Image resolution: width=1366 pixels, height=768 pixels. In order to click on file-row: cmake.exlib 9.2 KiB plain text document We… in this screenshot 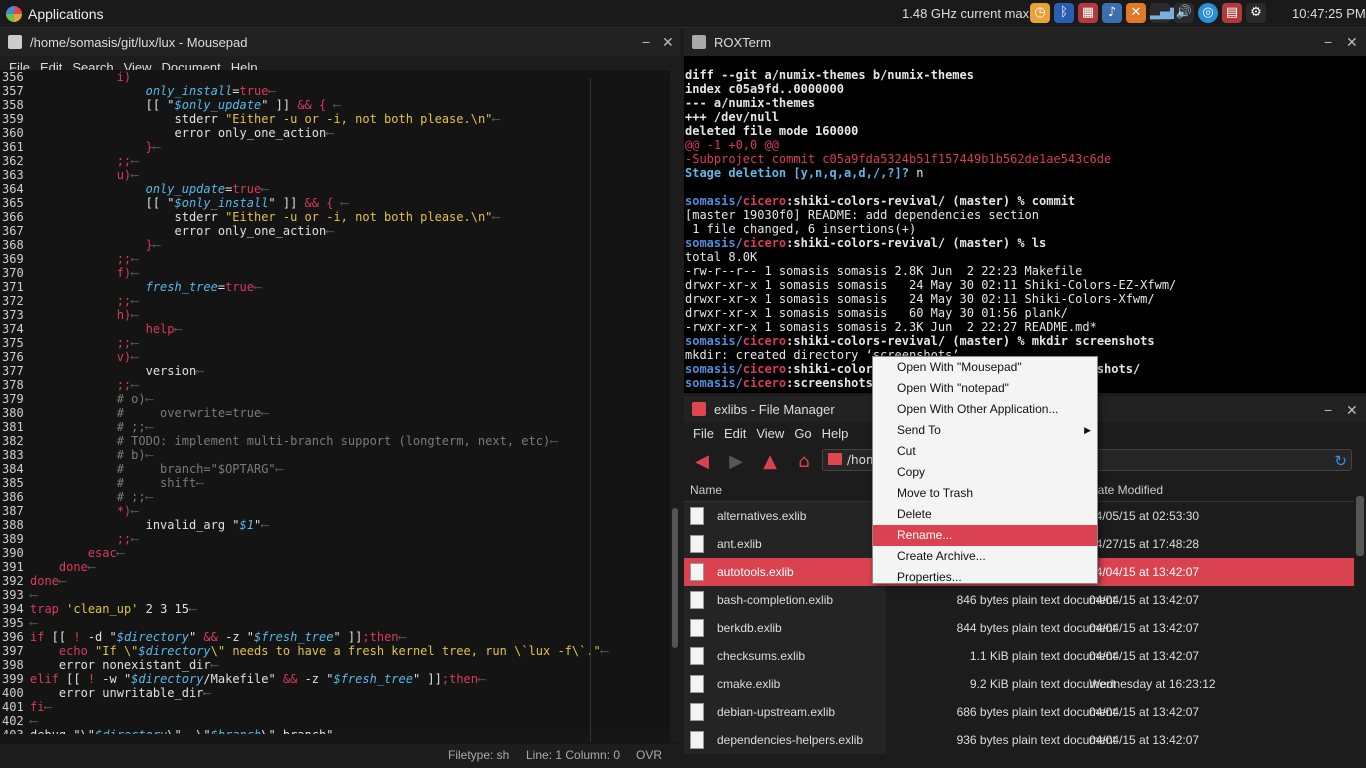, I will do `click(1025, 684)`.